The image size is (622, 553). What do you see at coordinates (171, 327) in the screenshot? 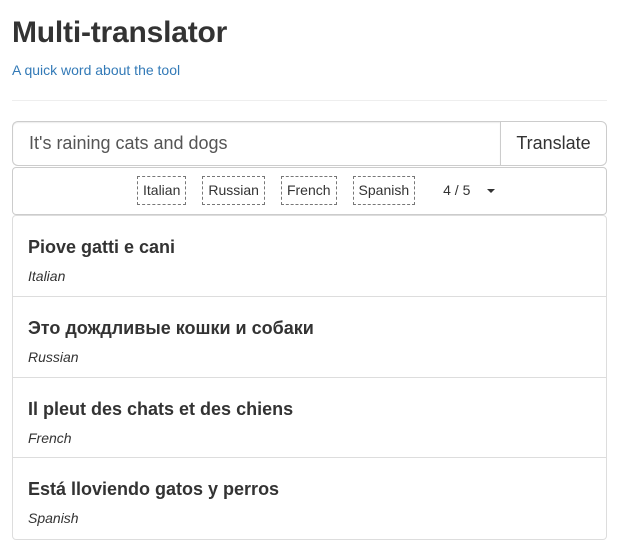
I see `result-translation: Это дождливые кошки и собаки` at bounding box center [171, 327].